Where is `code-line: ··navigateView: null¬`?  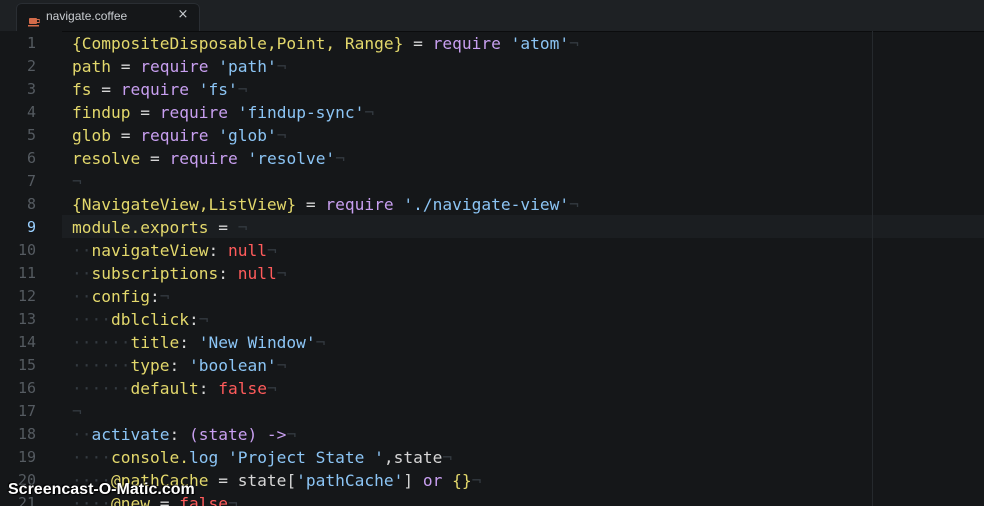
code-line: ··navigateView: null¬ is located at coordinates (174, 250).